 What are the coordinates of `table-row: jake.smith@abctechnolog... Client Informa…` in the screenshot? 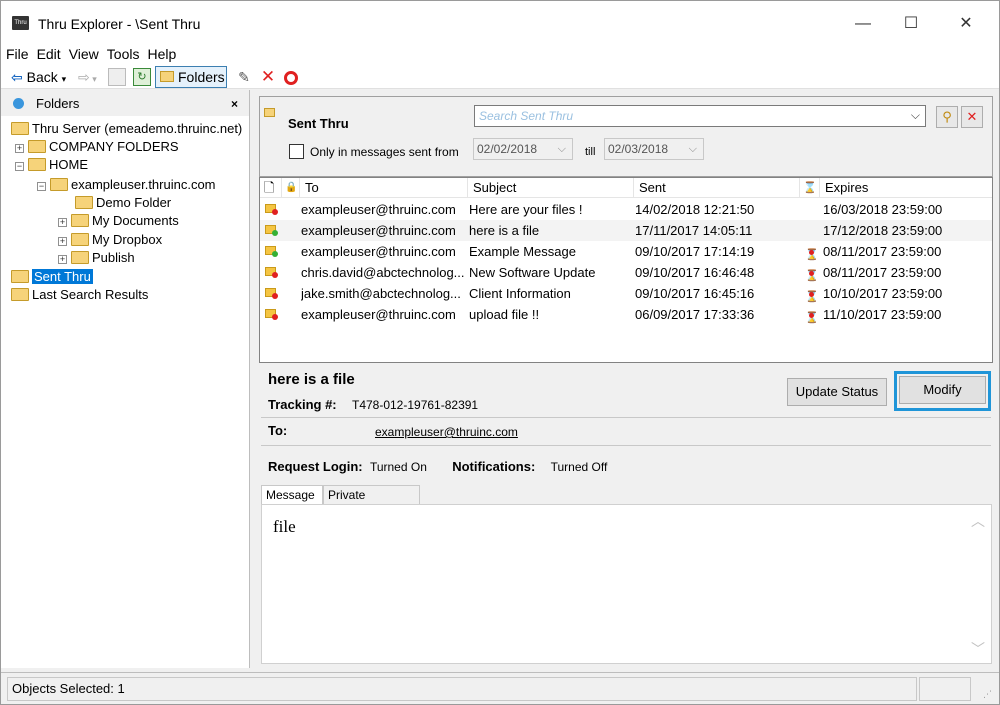 It's located at (626, 293).